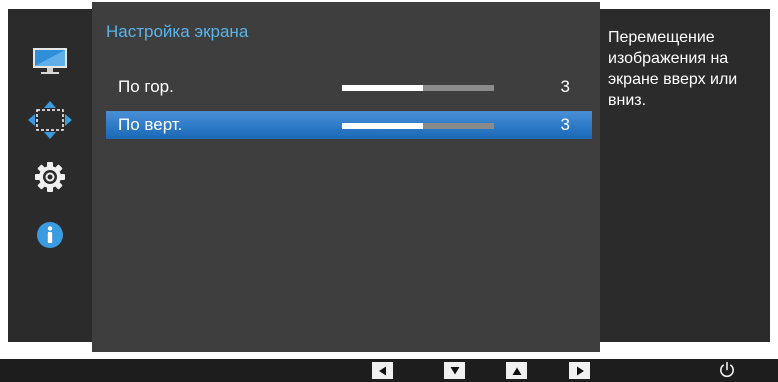 This screenshot has width=778, height=382. What do you see at coordinates (727, 370) in the screenshot?
I see `power-icon` at bounding box center [727, 370].